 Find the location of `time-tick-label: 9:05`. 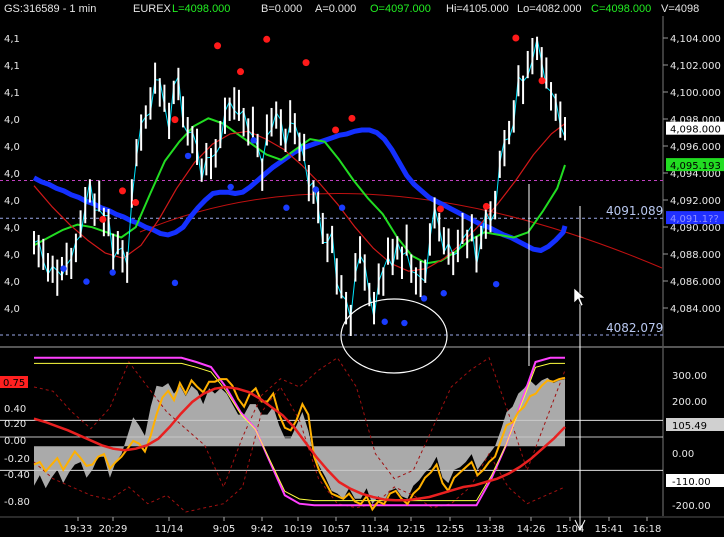

time-tick-label: 9:05 is located at coordinates (224, 529).